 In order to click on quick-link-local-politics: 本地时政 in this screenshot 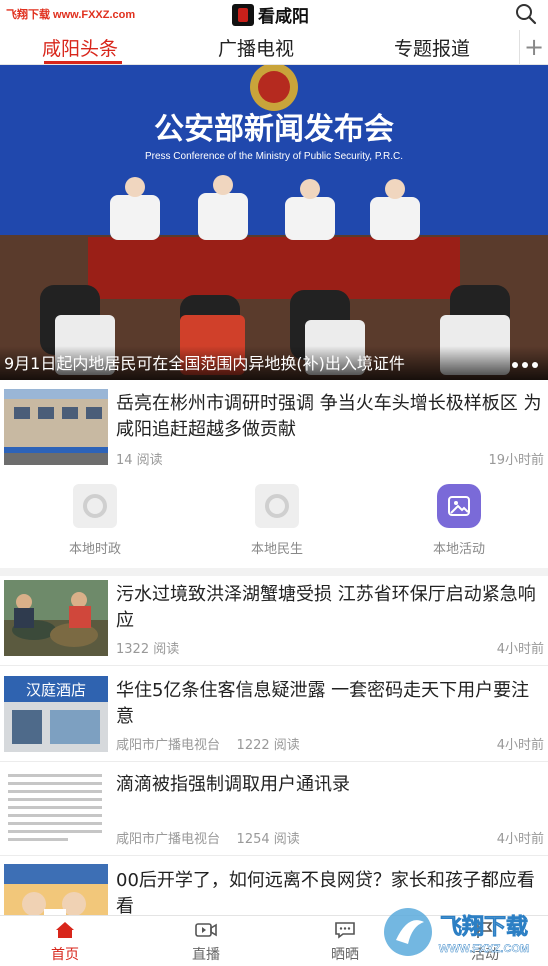, I will do `click(95, 520)`.